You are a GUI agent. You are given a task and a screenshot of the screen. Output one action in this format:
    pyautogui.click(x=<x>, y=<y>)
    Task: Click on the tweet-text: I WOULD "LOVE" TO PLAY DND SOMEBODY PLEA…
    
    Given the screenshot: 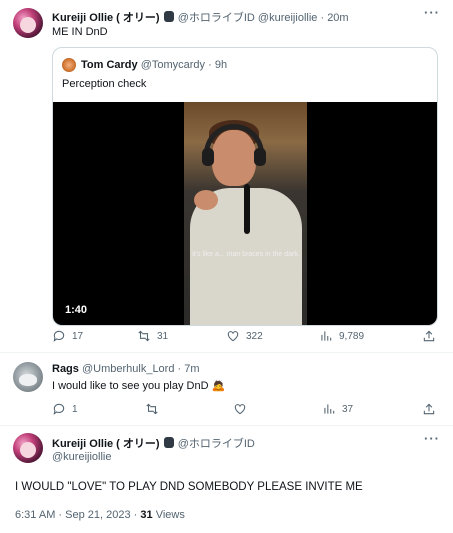 What is the action you would take?
    pyautogui.click(x=189, y=487)
    